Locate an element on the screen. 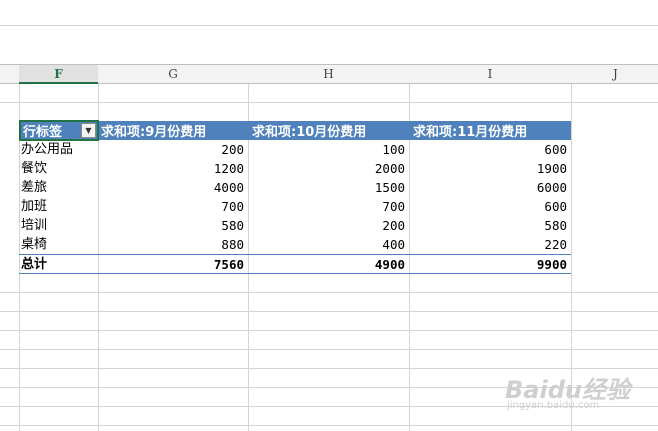 Image resolution: width=658 pixels, height=431 pixels. column-header-i: I is located at coordinates (490, 74).